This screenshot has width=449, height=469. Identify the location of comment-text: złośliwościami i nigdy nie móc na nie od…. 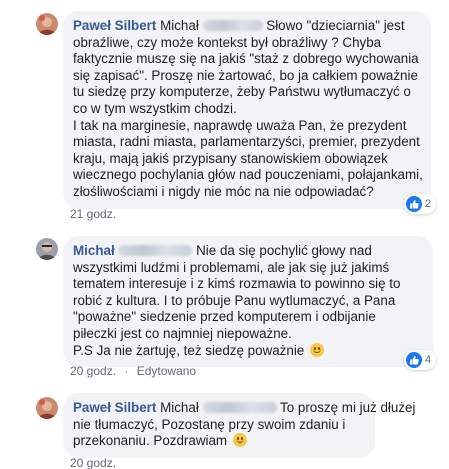
(223, 191).